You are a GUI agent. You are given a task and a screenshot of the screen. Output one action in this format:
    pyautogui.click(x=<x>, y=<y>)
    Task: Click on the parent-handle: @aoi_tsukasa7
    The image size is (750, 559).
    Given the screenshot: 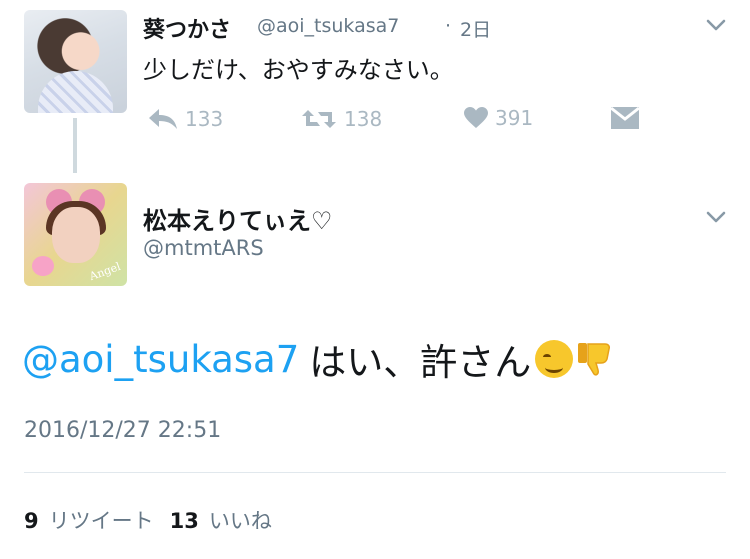 What is the action you would take?
    pyautogui.click(x=328, y=26)
    